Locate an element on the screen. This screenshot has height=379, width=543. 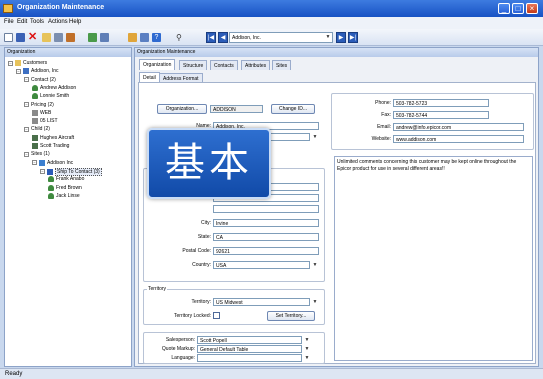
title-bar: Organization Maintenance is located at coordinates (271, 8).